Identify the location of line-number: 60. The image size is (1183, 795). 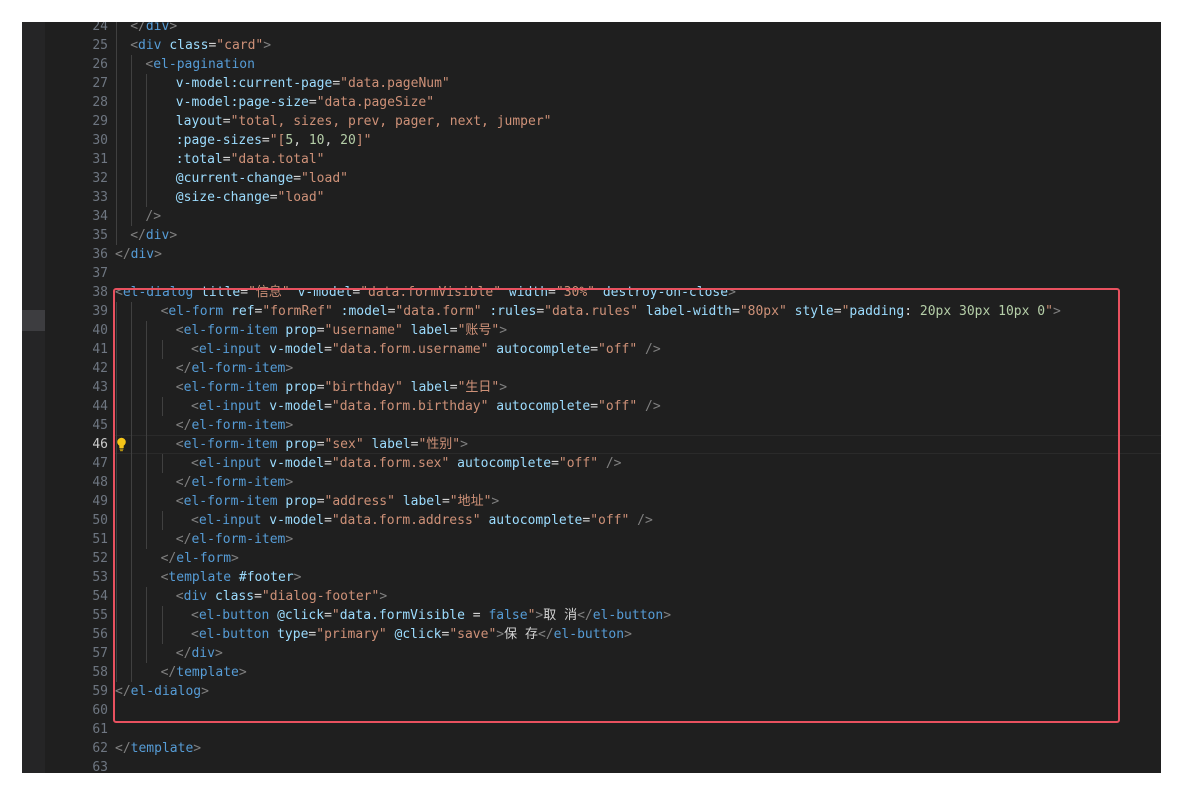
(100, 710).